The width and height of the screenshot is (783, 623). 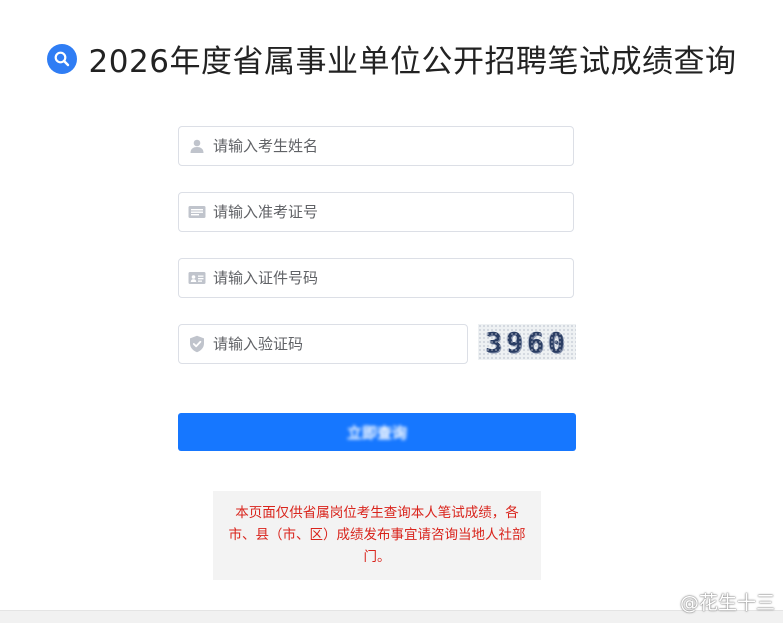 What do you see at coordinates (197, 344) in the screenshot?
I see `shield-icon` at bounding box center [197, 344].